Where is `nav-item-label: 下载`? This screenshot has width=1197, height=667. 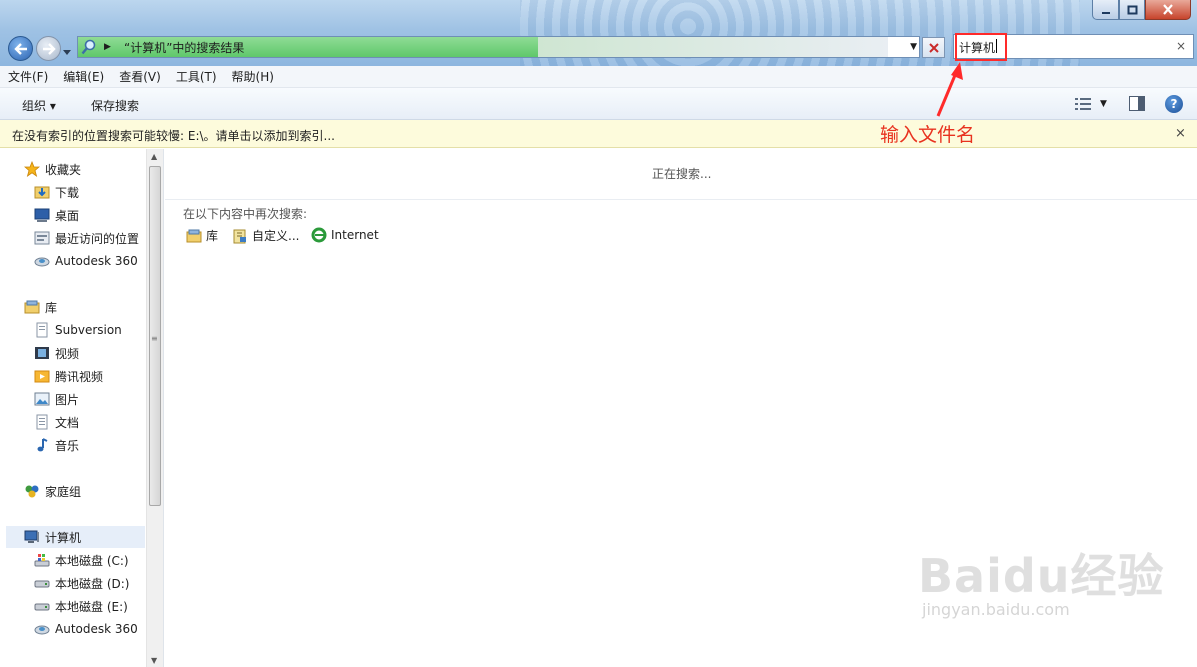
nav-item-label: 下载 is located at coordinates (67, 192).